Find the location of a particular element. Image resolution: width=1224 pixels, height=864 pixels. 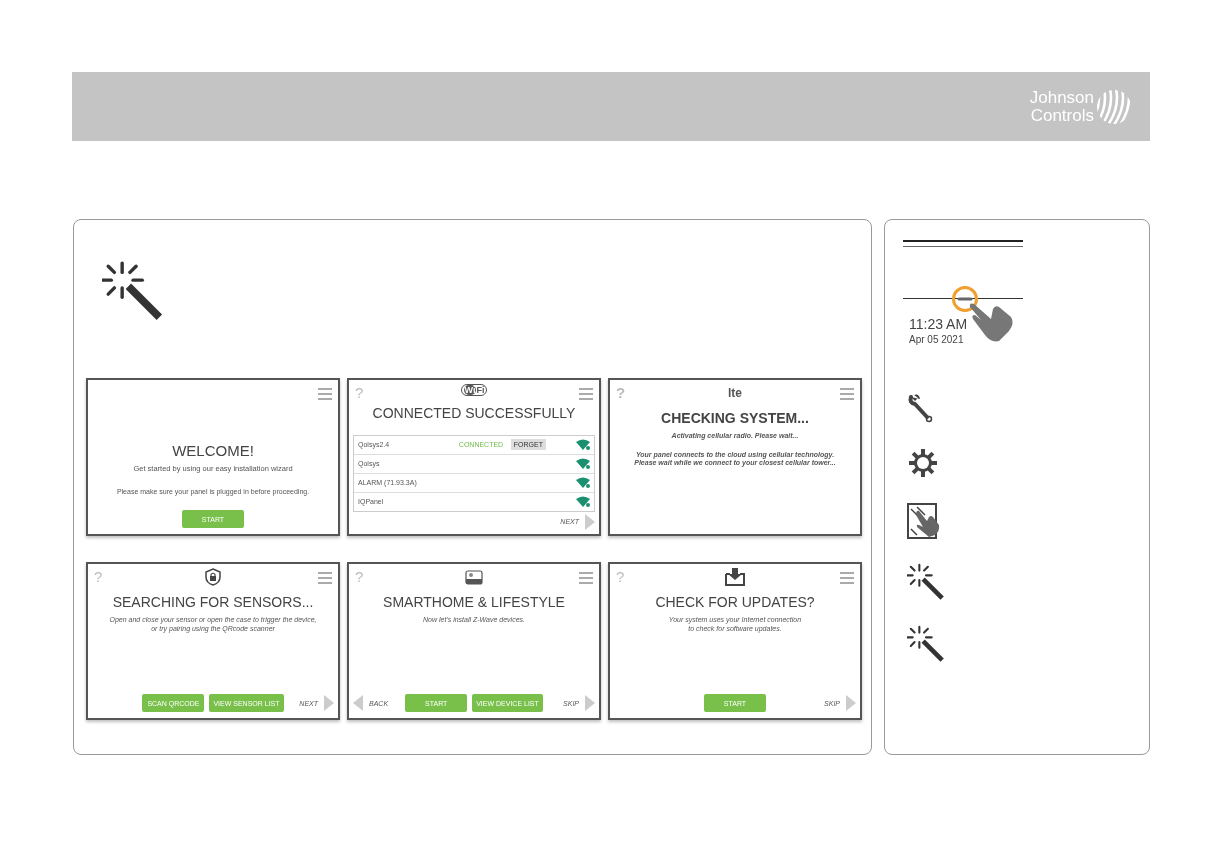

brand-name: Johnson Controls is located at coordinates (1061, 106).